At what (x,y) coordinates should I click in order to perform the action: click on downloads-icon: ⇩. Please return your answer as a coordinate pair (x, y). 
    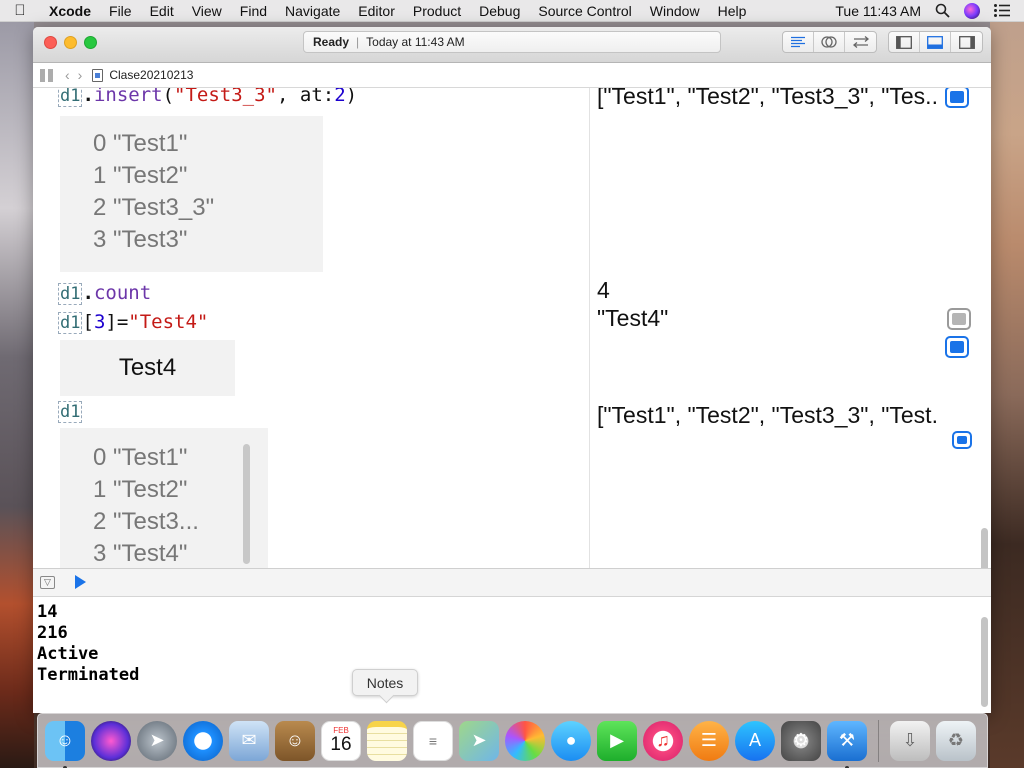
    Looking at the image, I should click on (910, 740).